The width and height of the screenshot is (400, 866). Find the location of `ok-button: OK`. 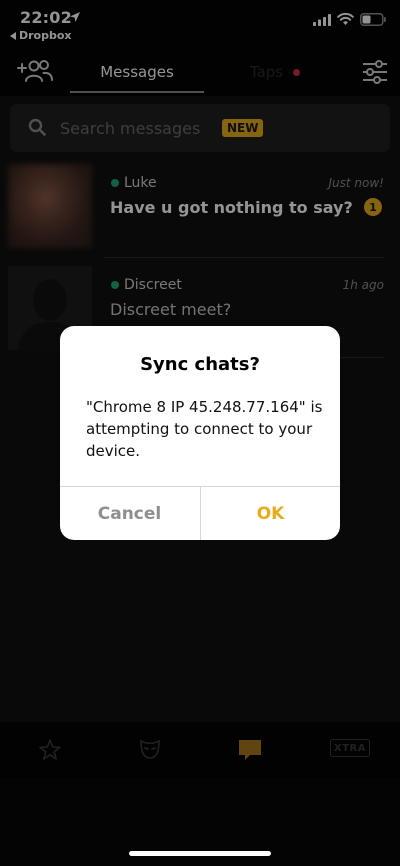

ok-button: OK is located at coordinates (270, 513).